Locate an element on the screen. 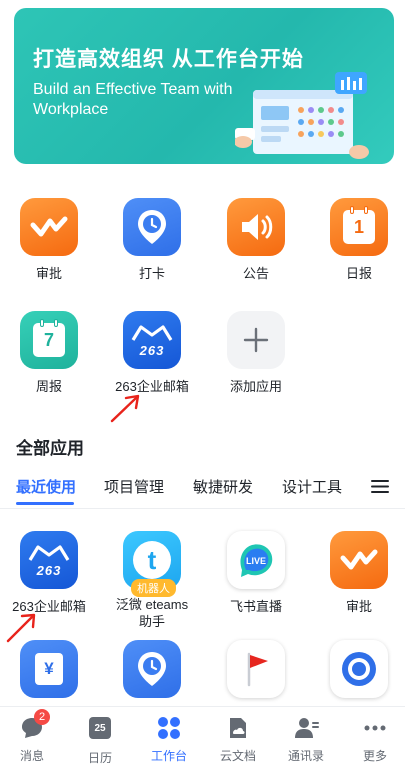 The height and width of the screenshot is (774, 405). menu-icon is located at coordinates (380, 486).